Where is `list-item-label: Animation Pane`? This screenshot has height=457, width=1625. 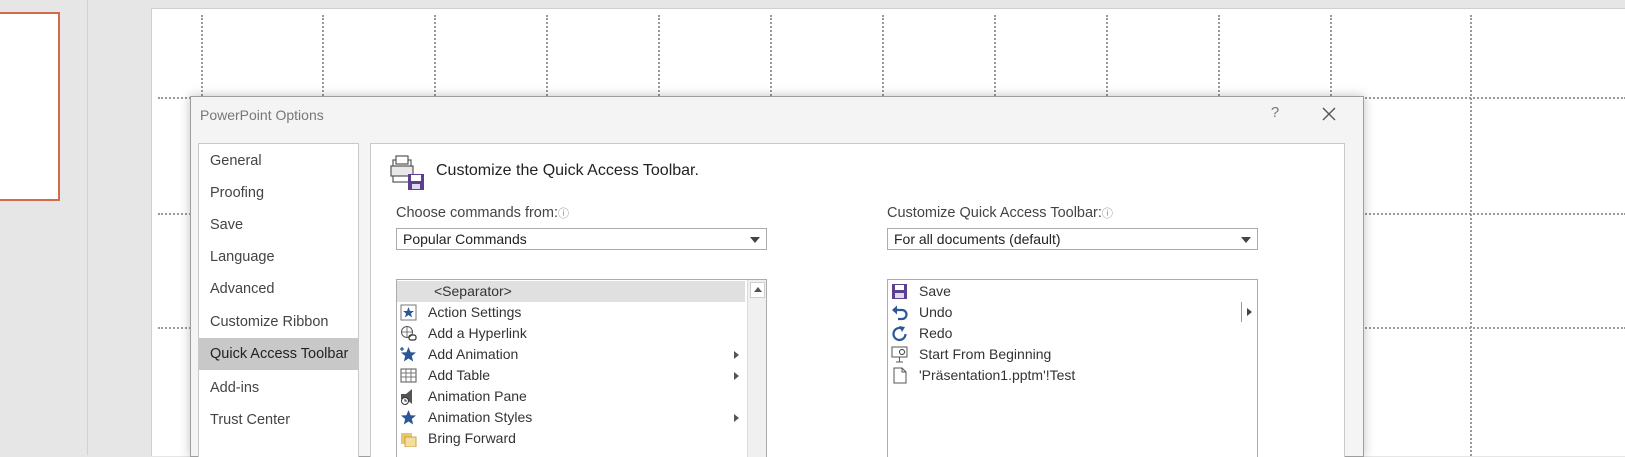
list-item-label: Animation Pane is located at coordinates (477, 396).